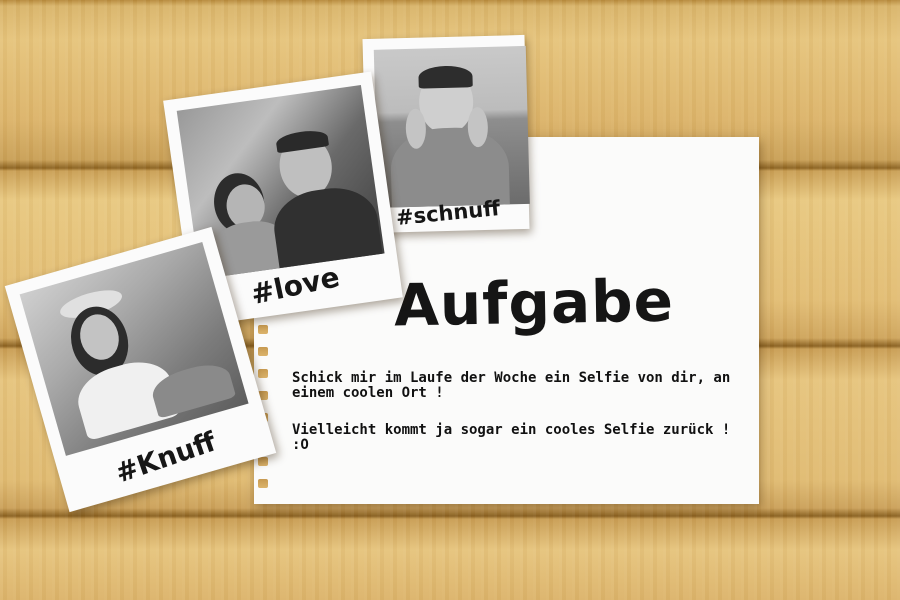 The image size is (900, 600). What do you see at coordinates (451, 126) in the screenshot?
I see `photo-man-selfie` at bounding box center [451, 126].